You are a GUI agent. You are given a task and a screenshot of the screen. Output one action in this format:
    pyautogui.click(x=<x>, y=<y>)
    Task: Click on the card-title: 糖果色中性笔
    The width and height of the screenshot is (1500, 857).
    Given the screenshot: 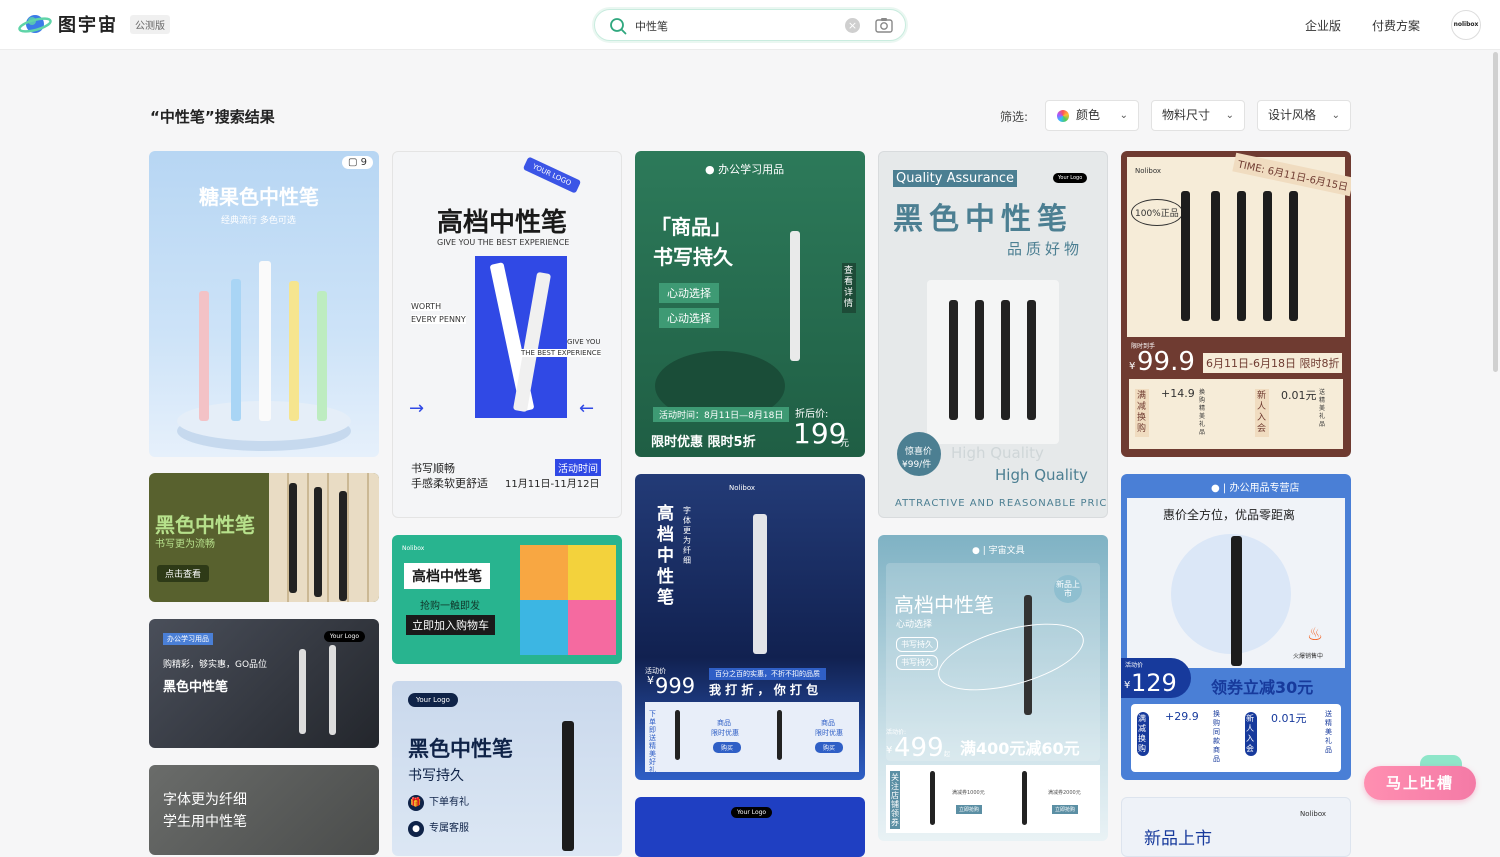 What is the action you would take?
    pyautogui.click(x=259, y=197)
    